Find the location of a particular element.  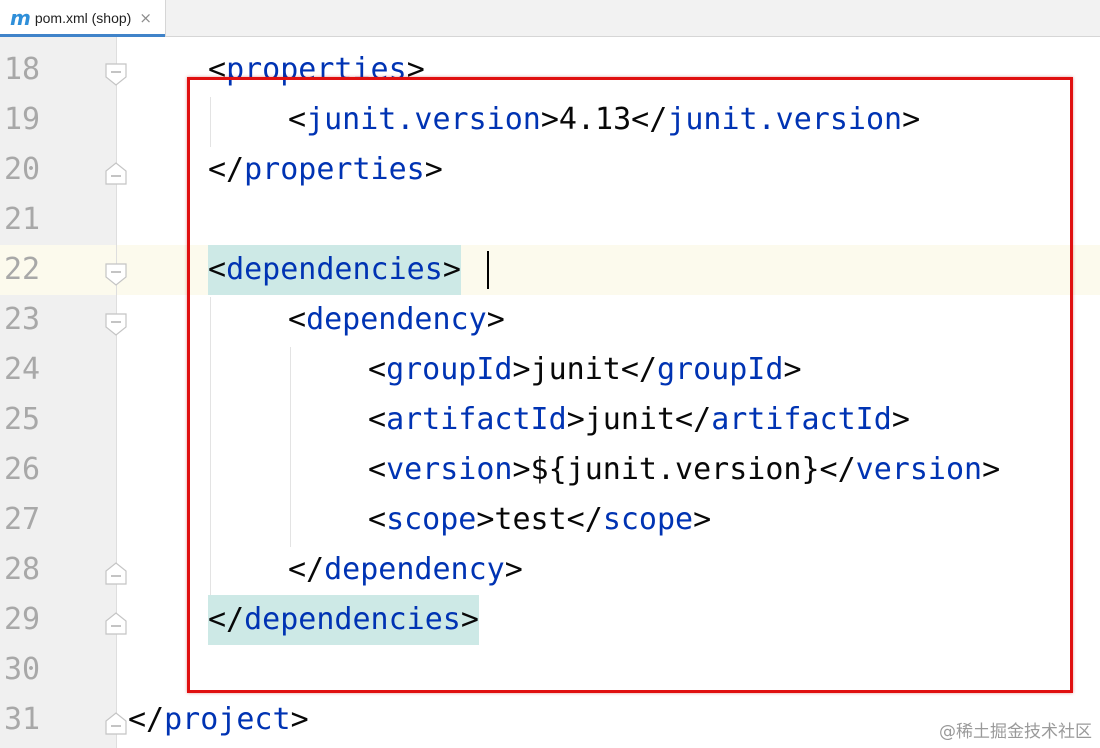

line-number: 19 is located at coordinates (22, 119).